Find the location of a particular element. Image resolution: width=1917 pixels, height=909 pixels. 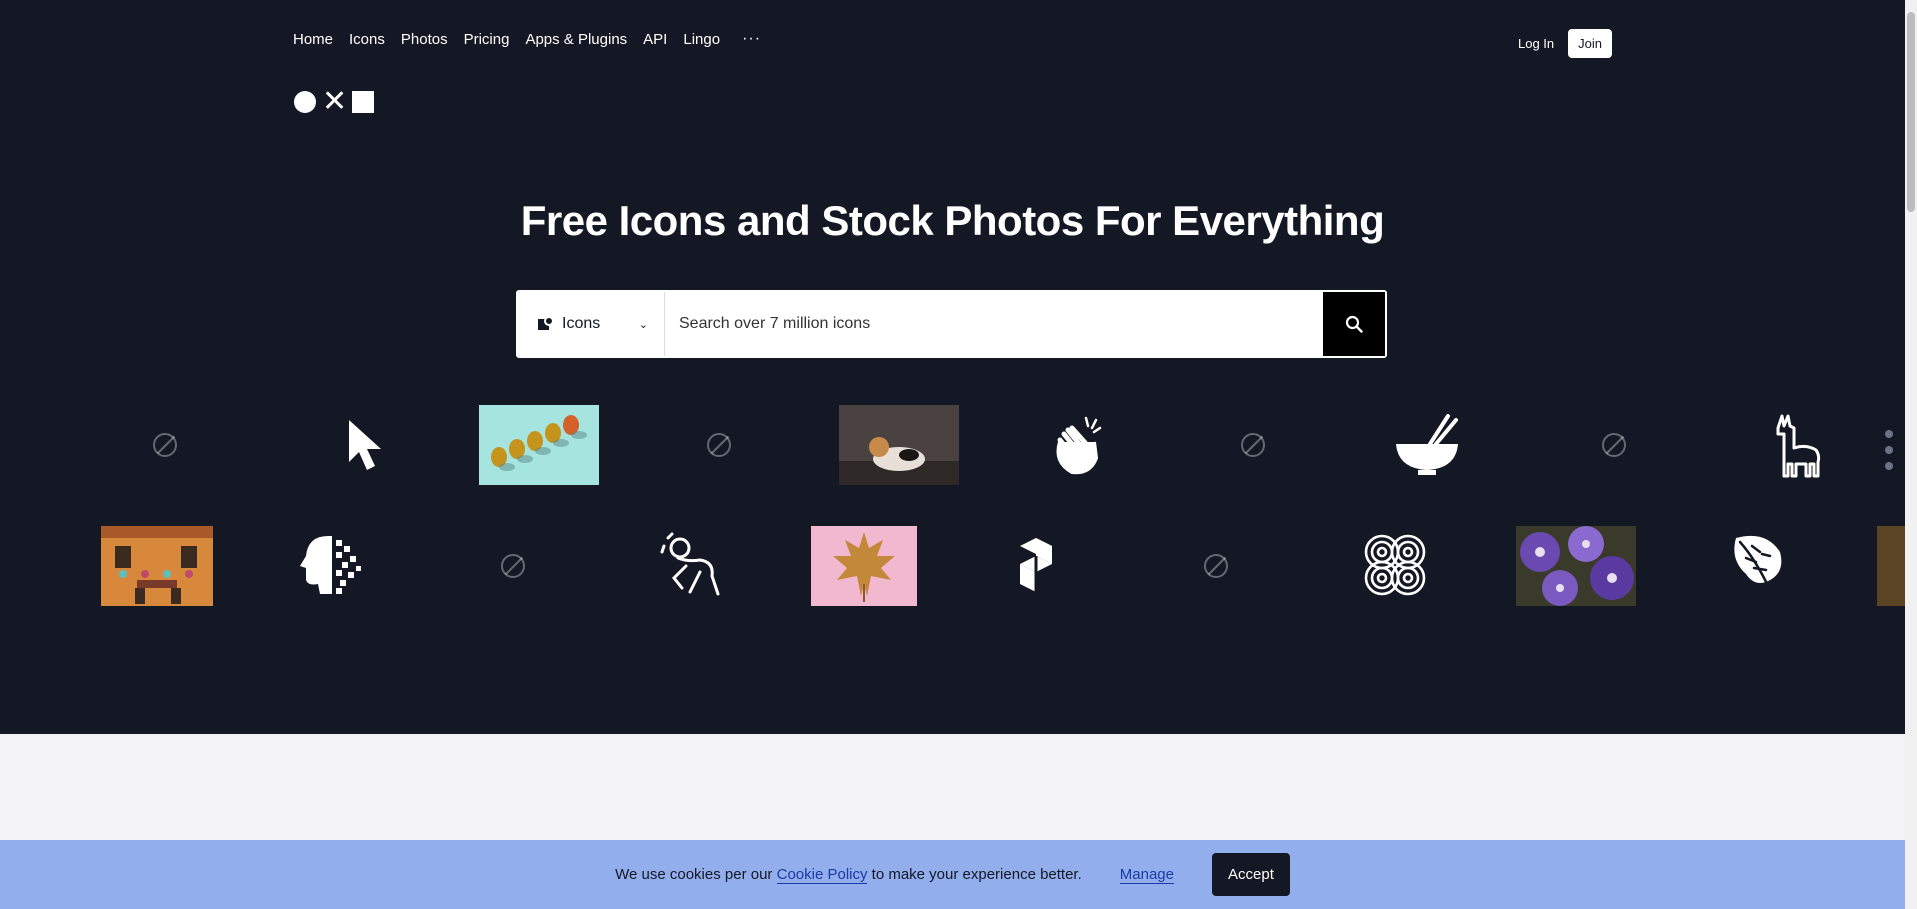

monstera-leaf-icon is located at coordinates (1758, 563).